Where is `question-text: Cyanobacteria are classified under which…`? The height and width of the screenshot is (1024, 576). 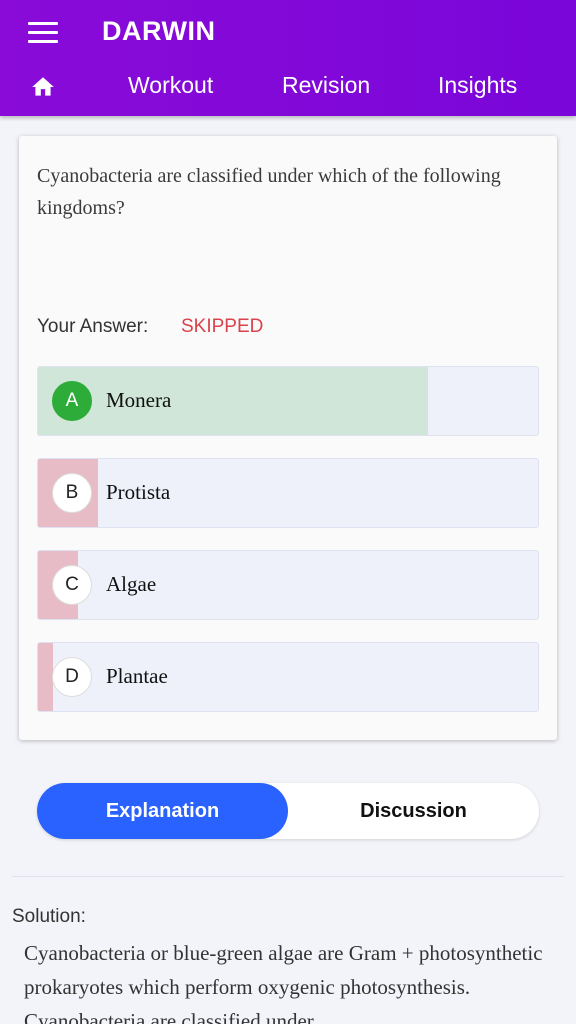
question-text: Cyanobacteria are classified under which… is located at coordinates (269, 192).